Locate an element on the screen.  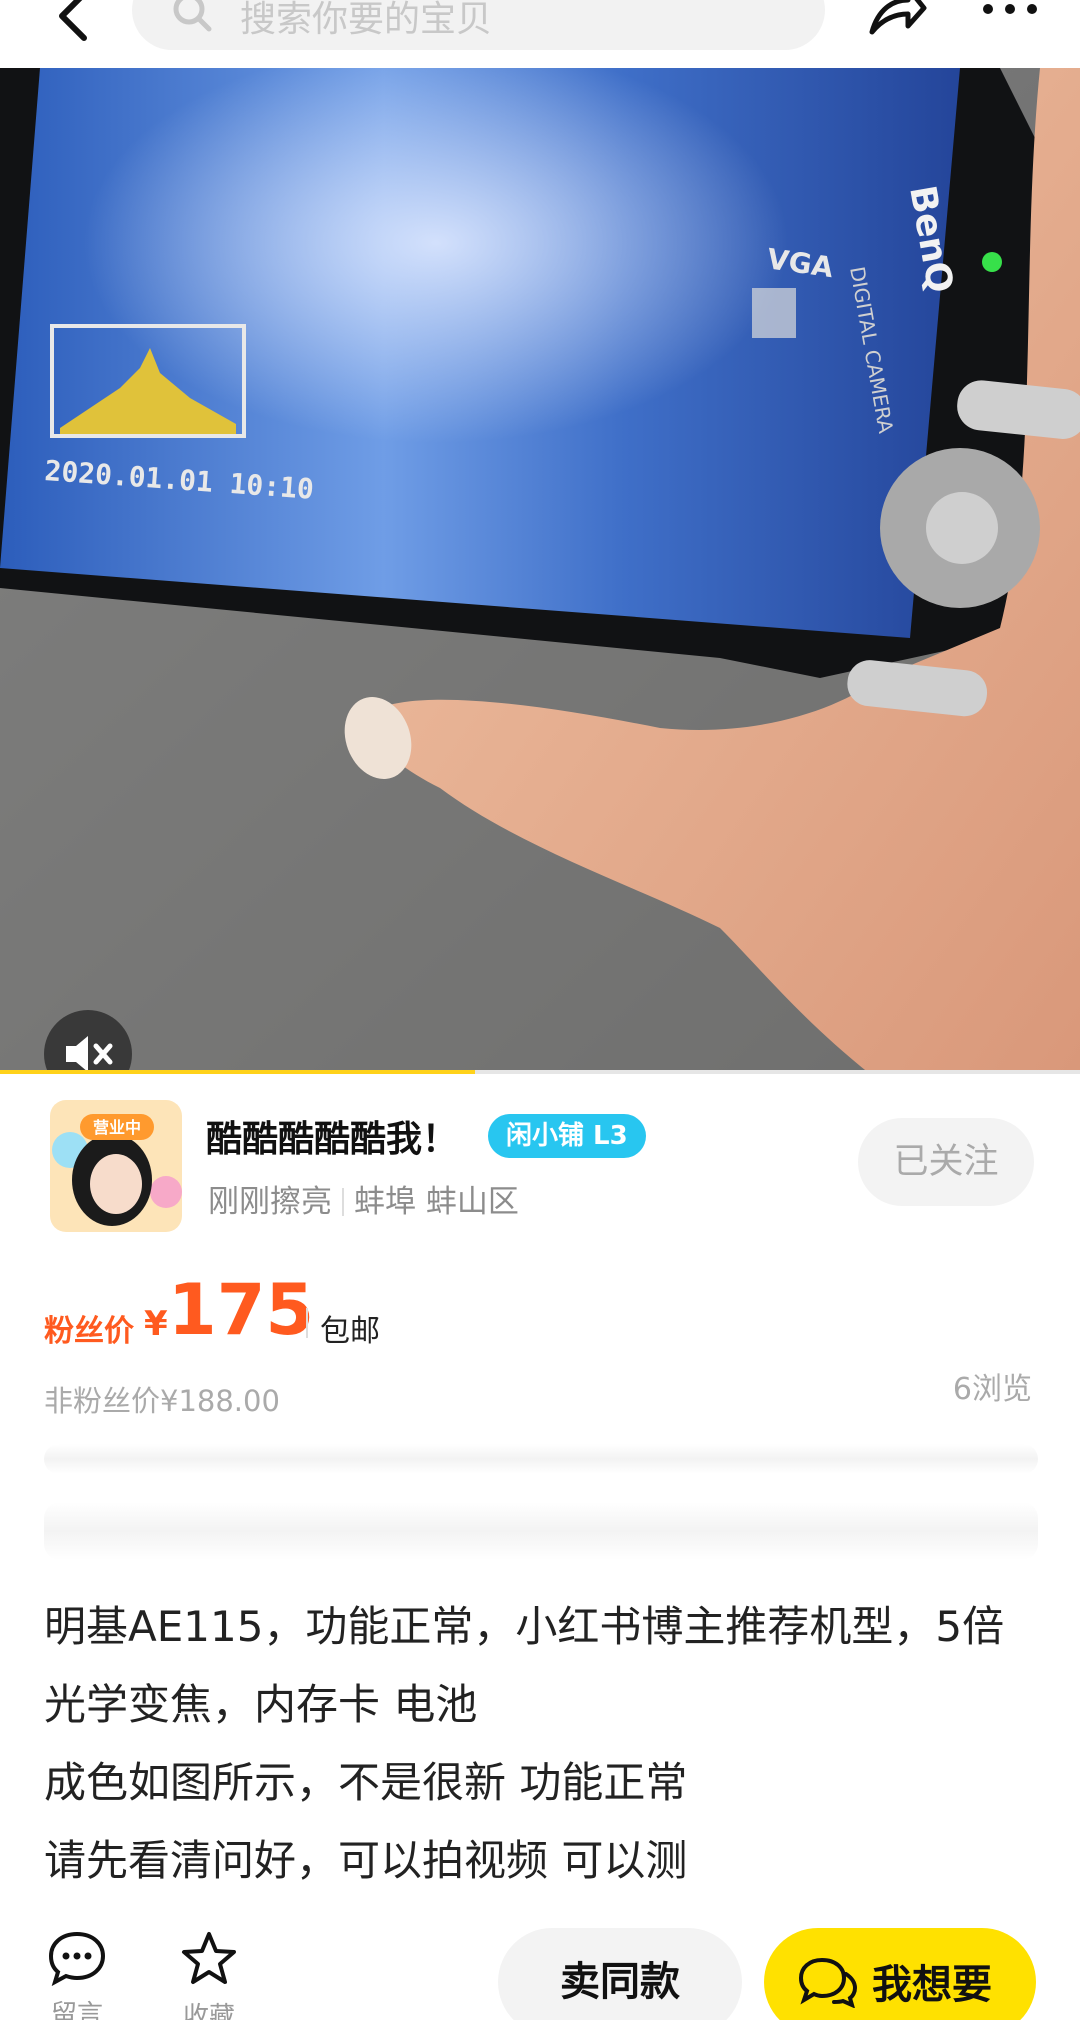
video-progress-bar is located at coordinates (540, 1072).